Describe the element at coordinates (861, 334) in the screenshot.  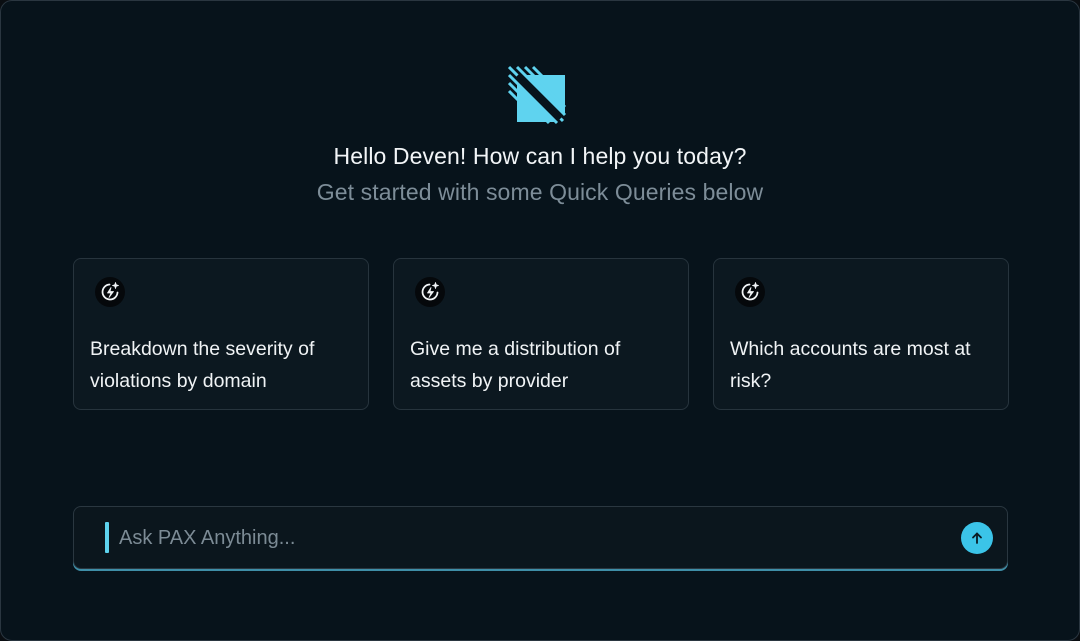
I see `quick-query-card-accounts: Which accounts are most at risk?` at that location.